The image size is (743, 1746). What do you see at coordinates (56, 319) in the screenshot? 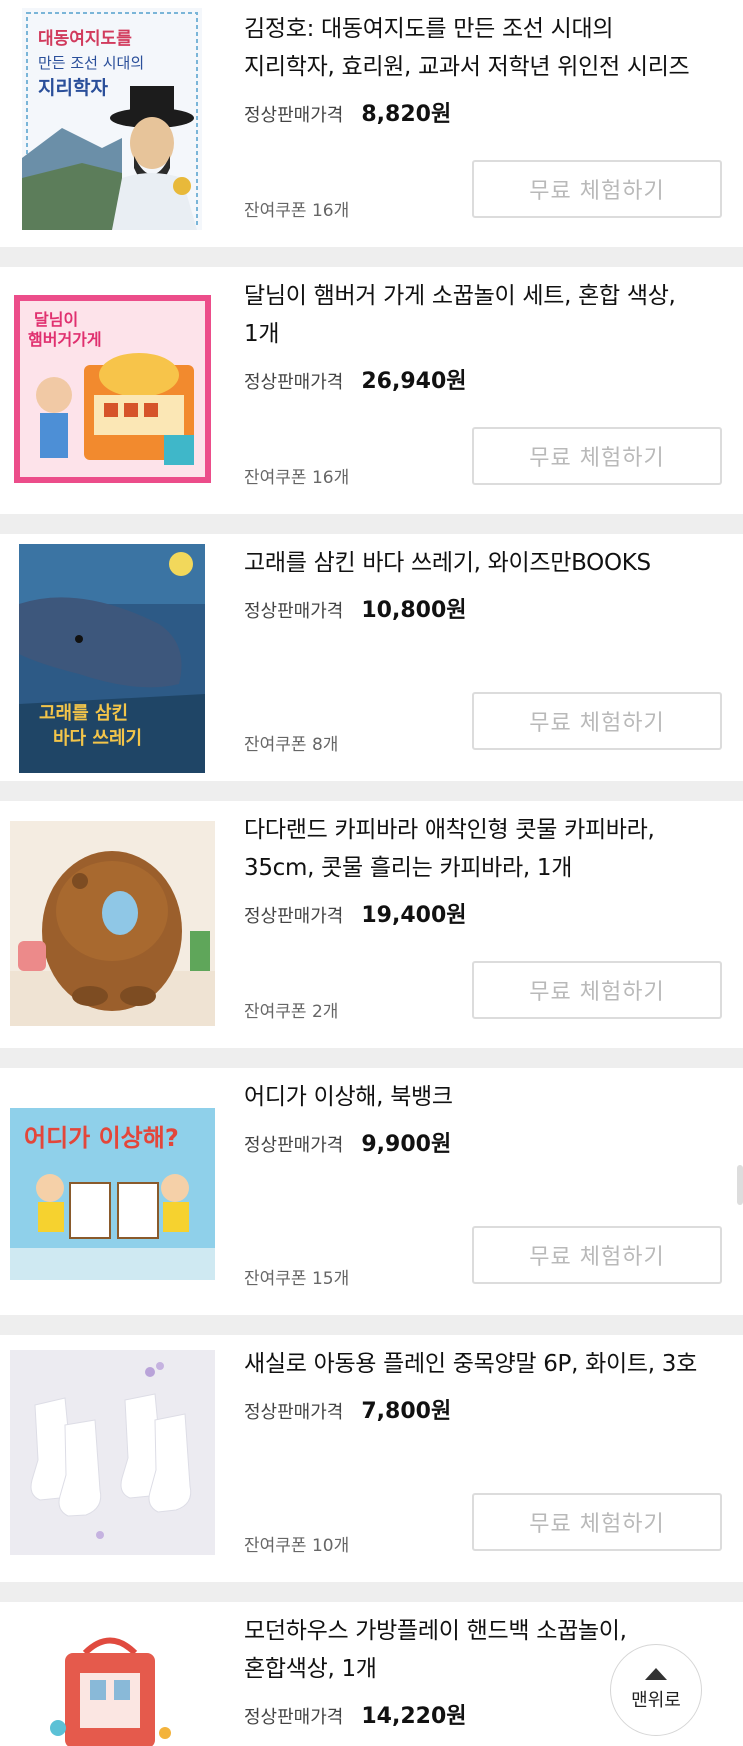
I see `box-text: 달님이` at bounding box center [56, 319].